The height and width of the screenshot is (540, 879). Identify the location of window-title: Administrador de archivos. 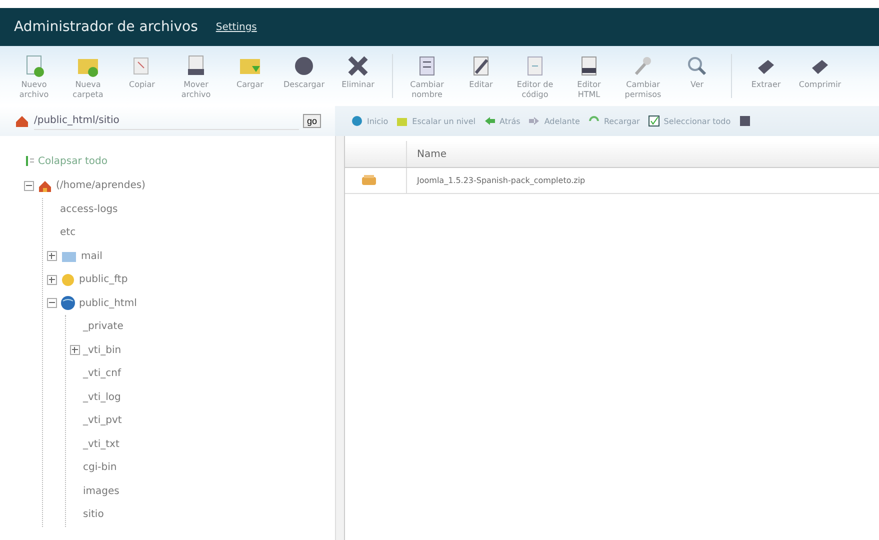
(106, 27).